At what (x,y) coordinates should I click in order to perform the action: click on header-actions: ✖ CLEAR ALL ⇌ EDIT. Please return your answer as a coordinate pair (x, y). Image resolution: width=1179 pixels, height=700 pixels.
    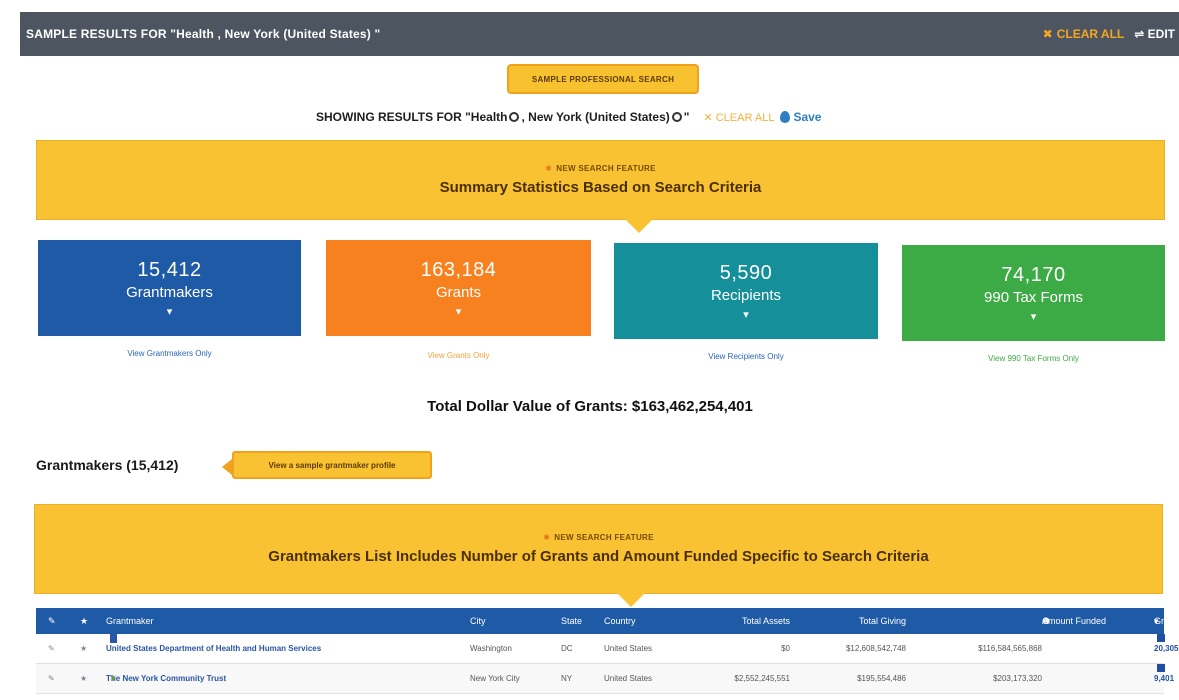
    Looking at the image, I should click on (1111, 34).